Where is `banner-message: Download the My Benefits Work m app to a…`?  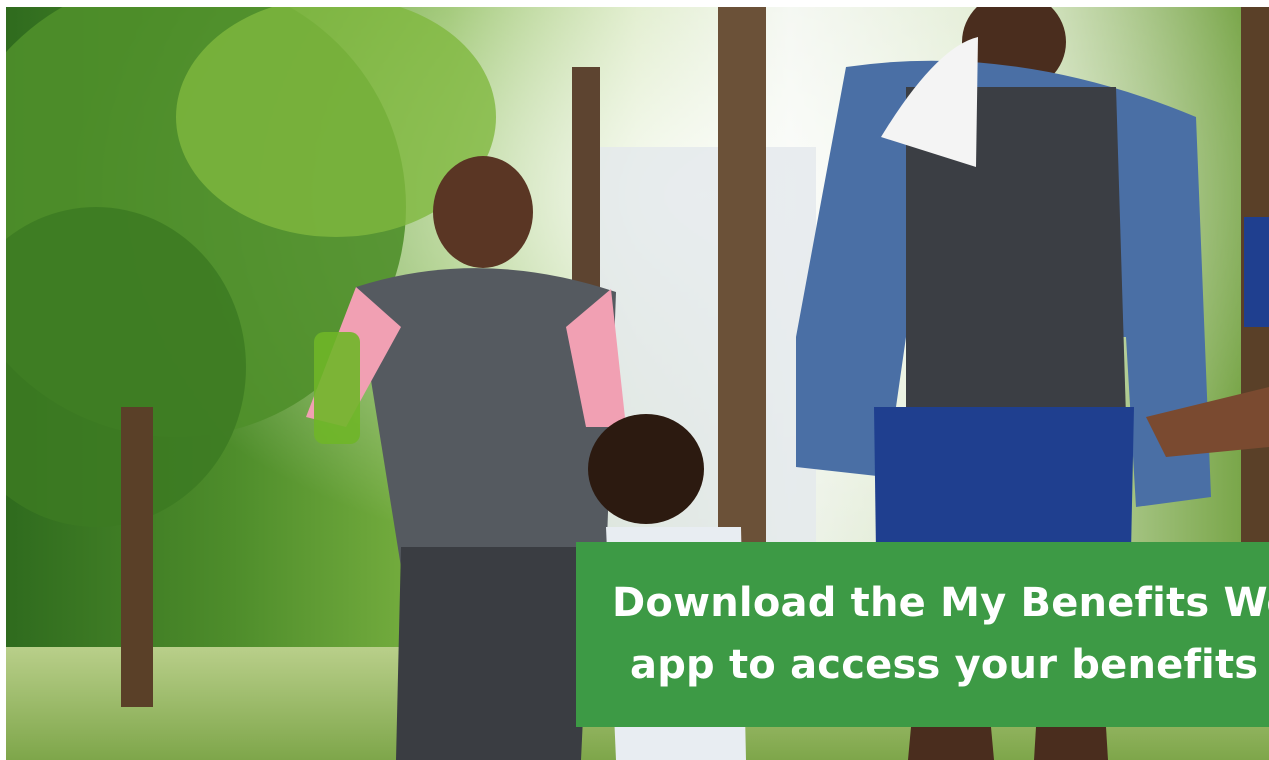
banner-message: Download the My Benefits Work m app to a… is located at coordinates (940, 634).